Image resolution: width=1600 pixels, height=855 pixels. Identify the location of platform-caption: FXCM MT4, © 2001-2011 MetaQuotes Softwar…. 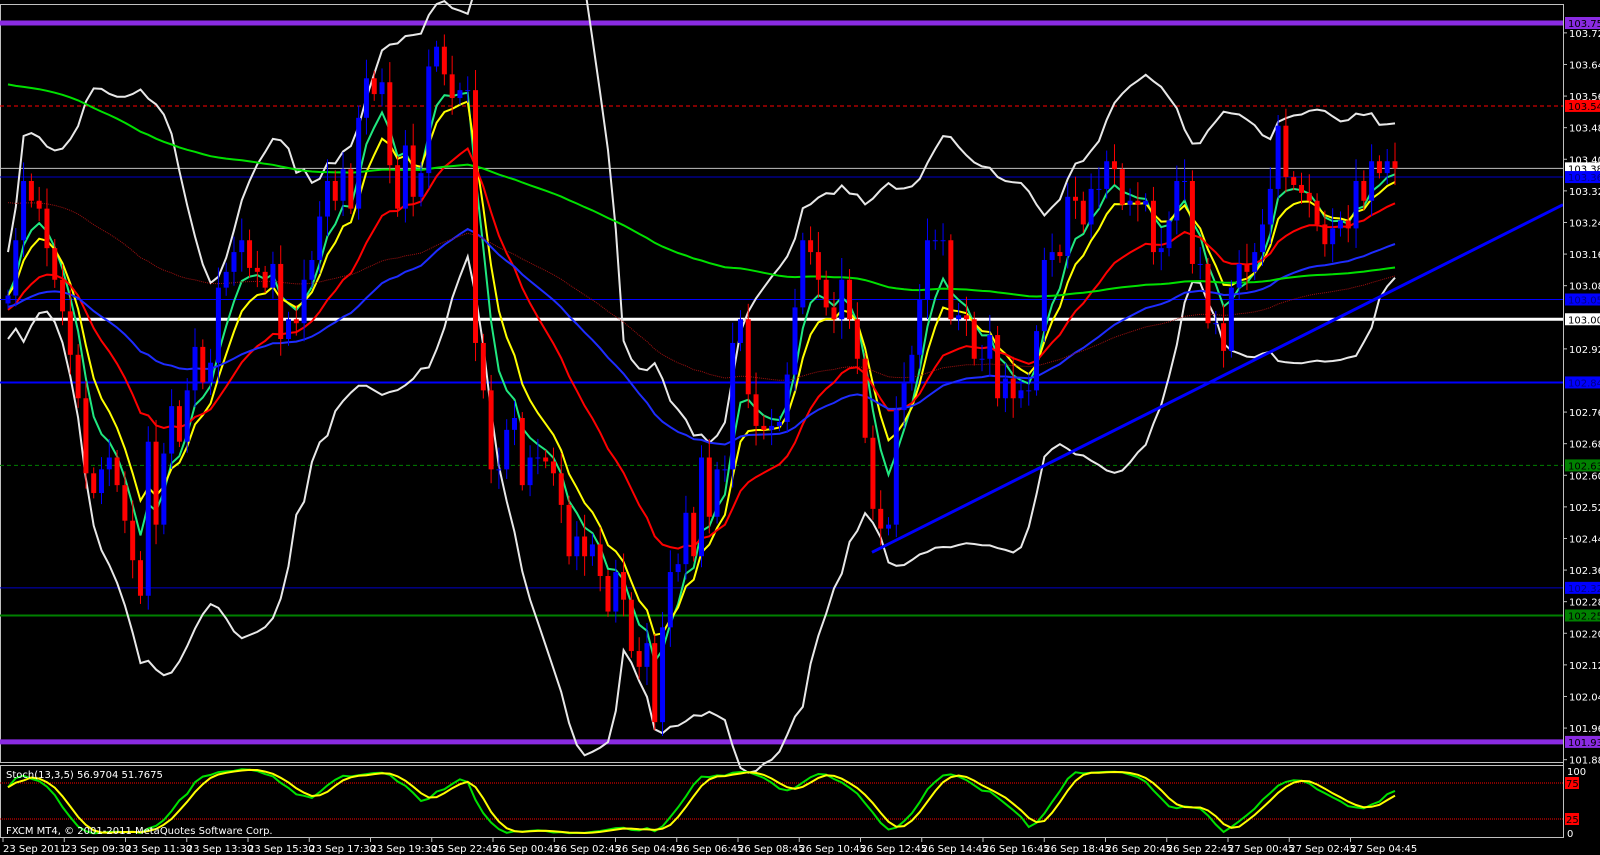
(139, 831).